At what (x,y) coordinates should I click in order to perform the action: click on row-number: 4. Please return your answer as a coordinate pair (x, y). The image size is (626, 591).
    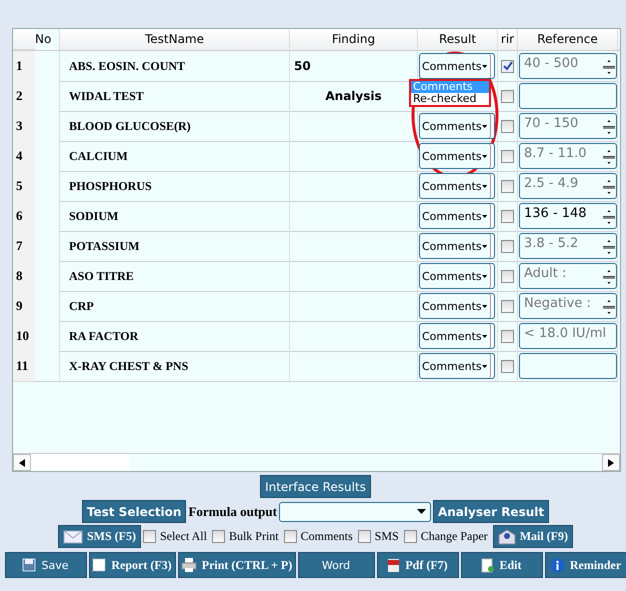
    Looking at the image, I should click on (24, 156).